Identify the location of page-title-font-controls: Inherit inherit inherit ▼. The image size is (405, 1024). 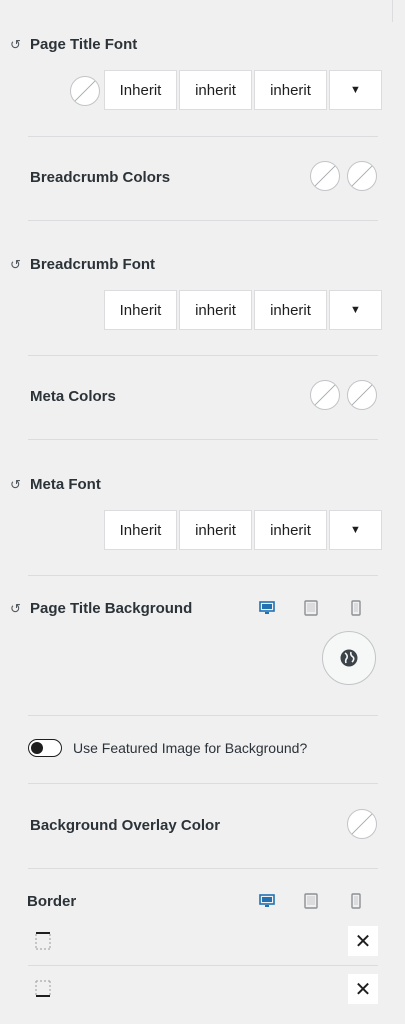
(243, 90).